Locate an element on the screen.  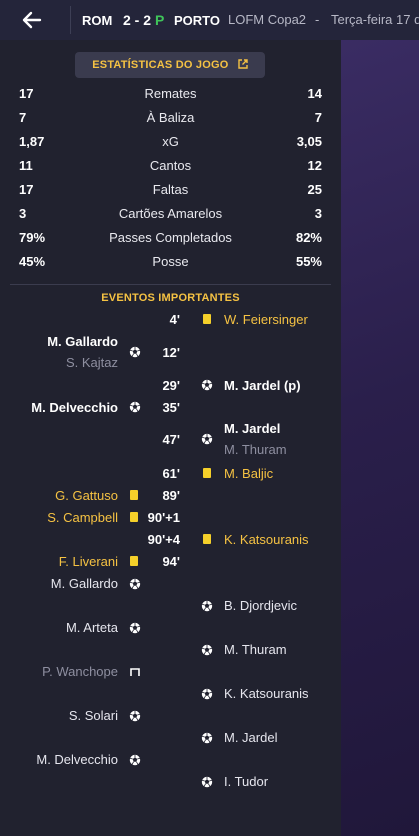
missed-penalty-icon is located at coordinates (135, 672).